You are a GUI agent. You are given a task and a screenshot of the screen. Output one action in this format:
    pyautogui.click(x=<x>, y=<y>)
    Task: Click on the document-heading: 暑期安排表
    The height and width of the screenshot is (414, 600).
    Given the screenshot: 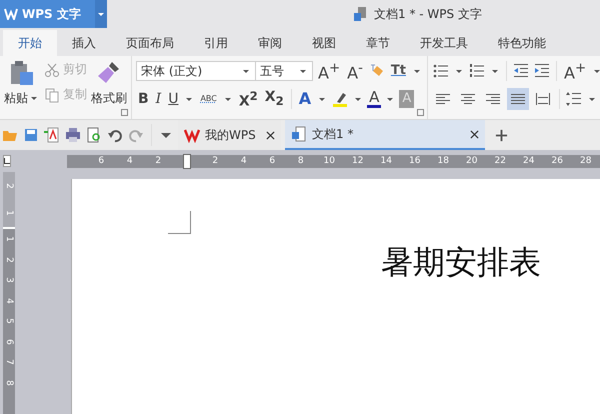 What is the action you would take?
    pyautogui.click(x=461, y=262)
    